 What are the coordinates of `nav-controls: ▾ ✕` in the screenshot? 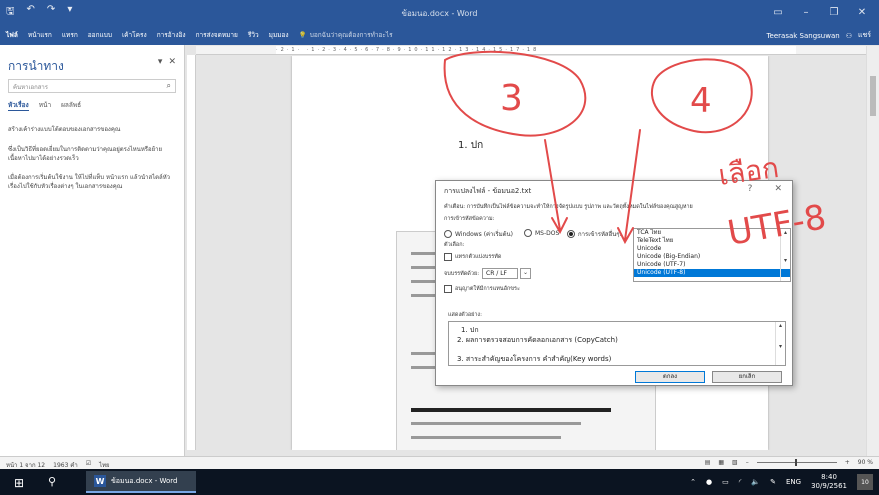 It's located at (167, 62).